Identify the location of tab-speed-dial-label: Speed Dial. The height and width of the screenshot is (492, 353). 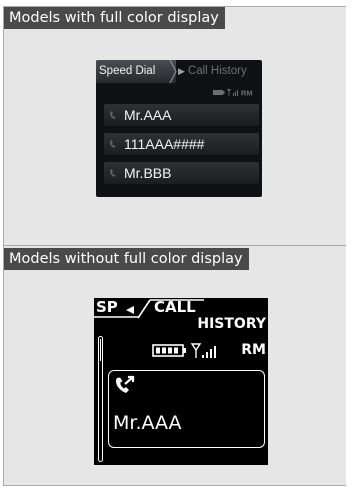
(127, 71).